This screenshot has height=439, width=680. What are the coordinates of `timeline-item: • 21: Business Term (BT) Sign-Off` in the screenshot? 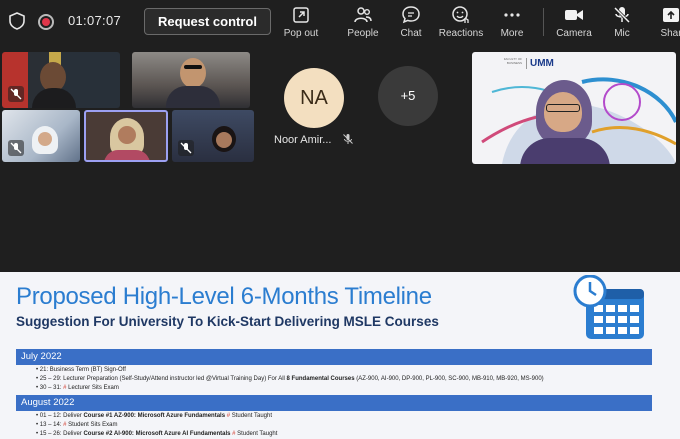 It's located at (81, 370).